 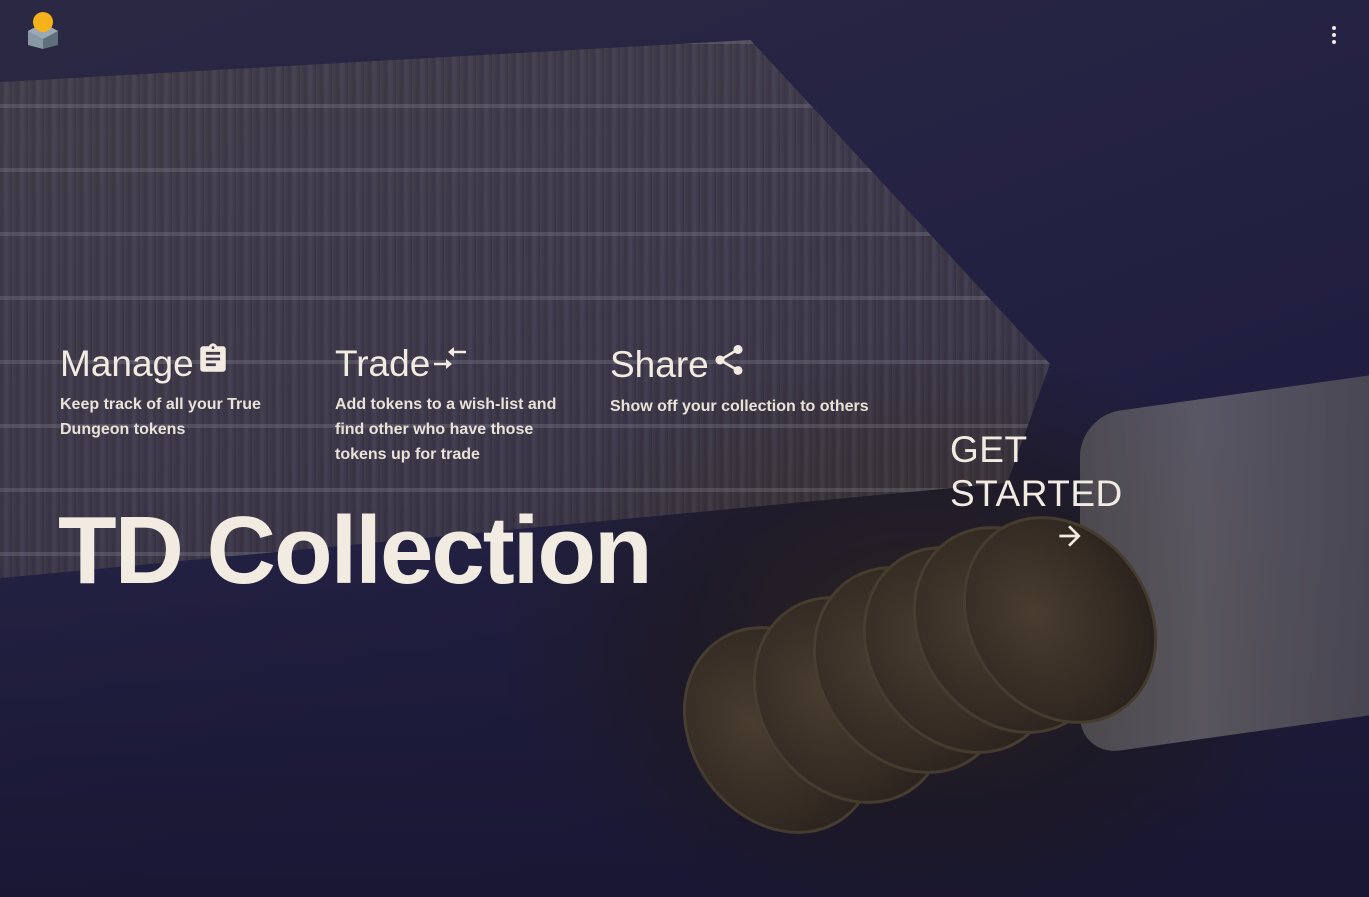 I want to click on feature-share-heading: Share, so click(x=750, y=365).